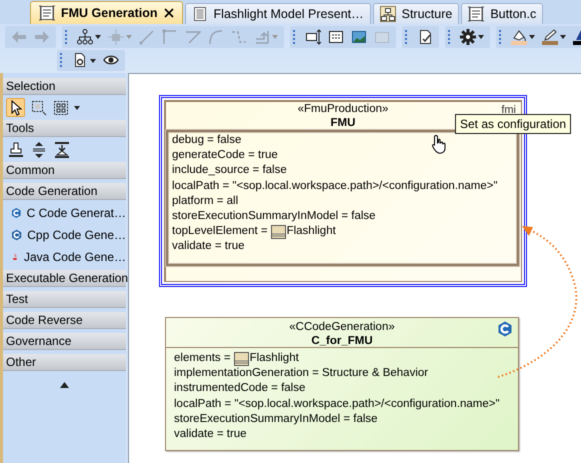  Describe the element at coordinates (262, 36) in the screenshot. I see `insert-icon` at that location.